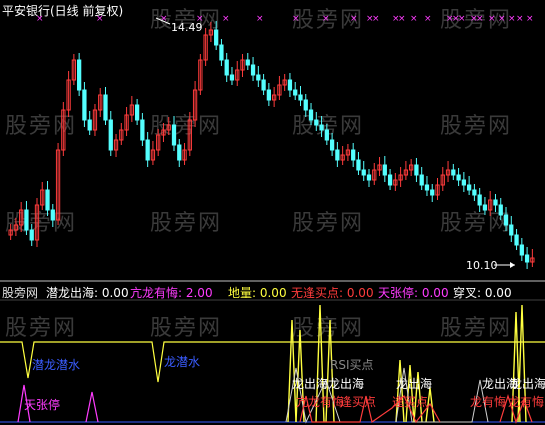 This screenshot has width=545, height=425. I want to click on signal-label: 天张停, so click(42, 405).